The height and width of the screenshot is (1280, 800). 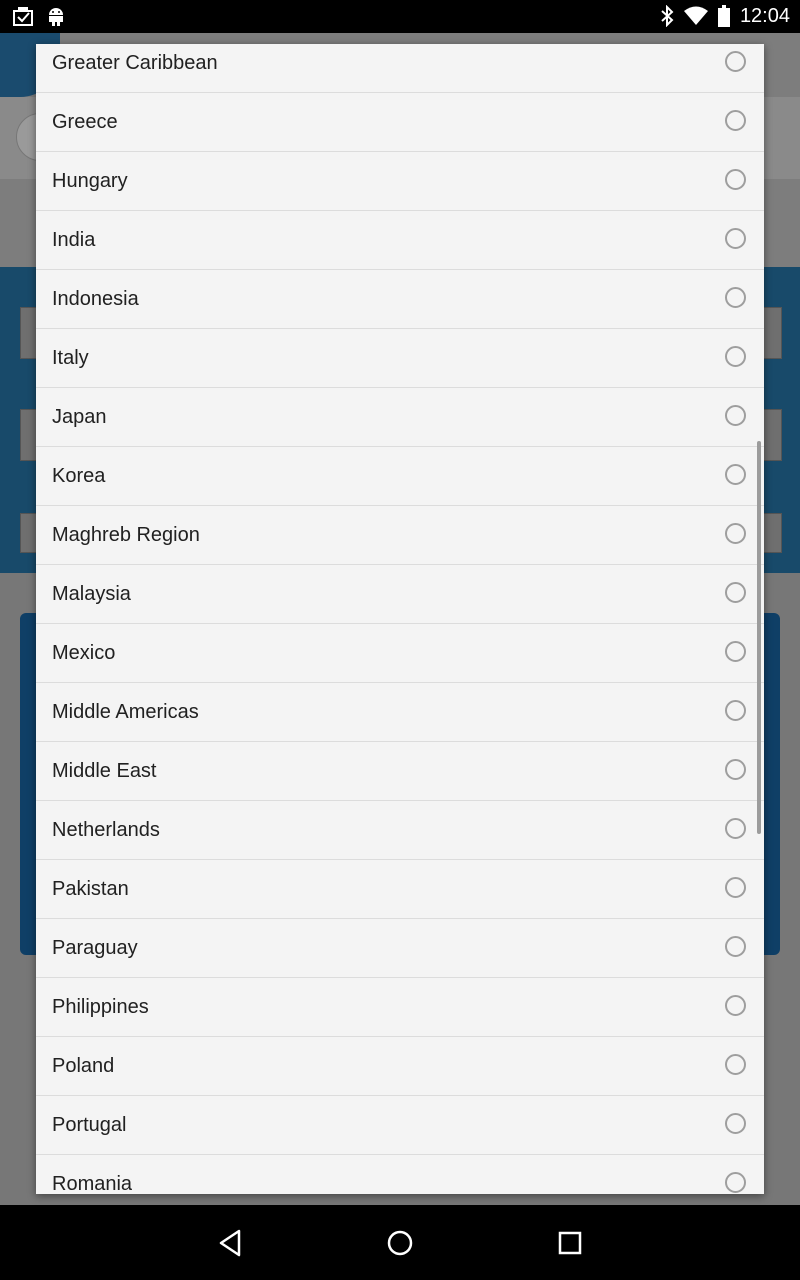 What do you see at coordinates (56, 16) in the screenshot?
I see `android-icon` at bounding box center [56, 16].